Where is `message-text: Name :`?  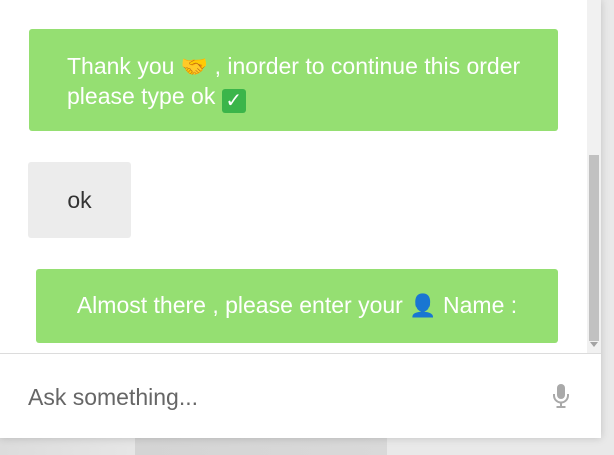 message-text: Name : is located at coordinates (477, 305).